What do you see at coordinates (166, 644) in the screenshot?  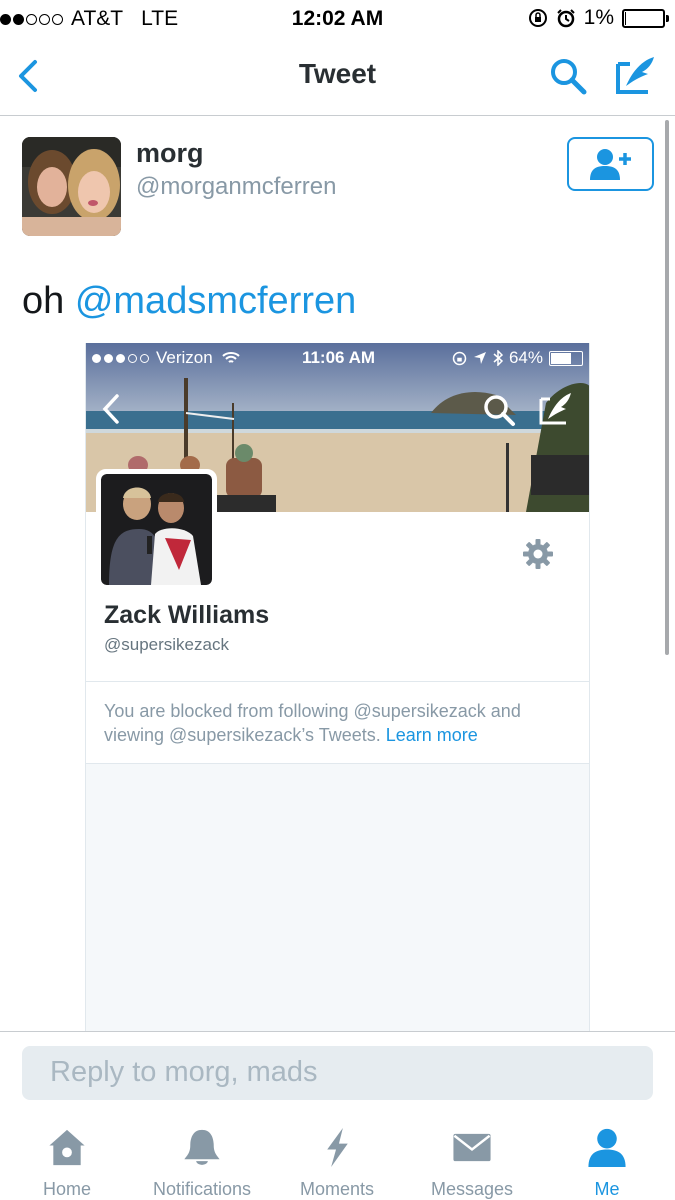 I see `embedded-profile-handle: @supersikezack` at bounding box center [166, 644].